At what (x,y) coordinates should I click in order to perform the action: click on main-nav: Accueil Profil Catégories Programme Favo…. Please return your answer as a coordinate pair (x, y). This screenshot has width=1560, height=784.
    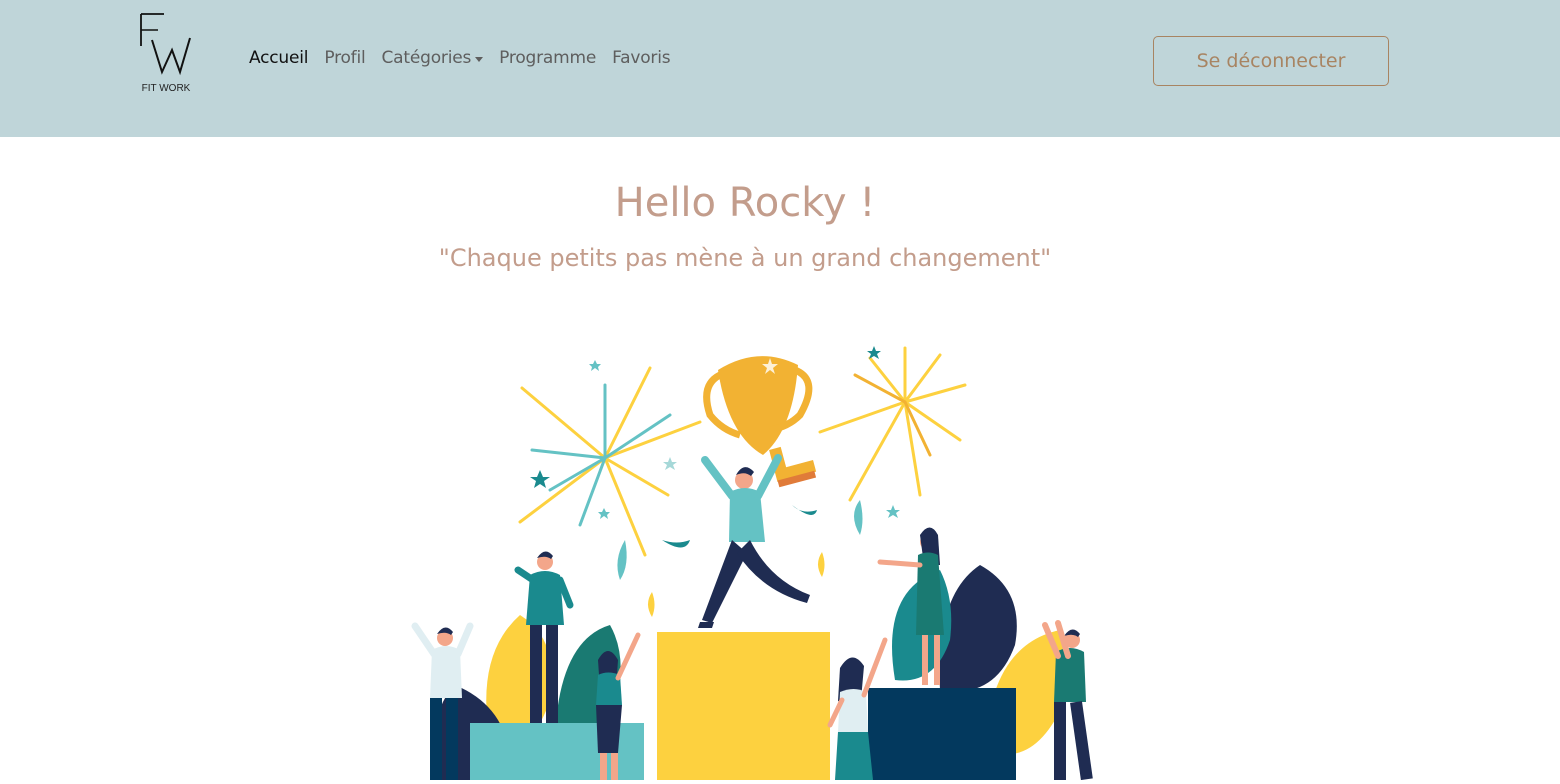
    Looking at the image, I should click on (467, 58).